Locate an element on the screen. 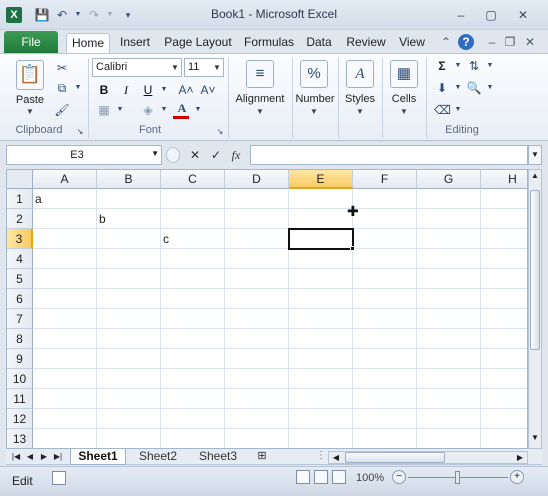  tab-home: Home is located at coordinates (88, 43).